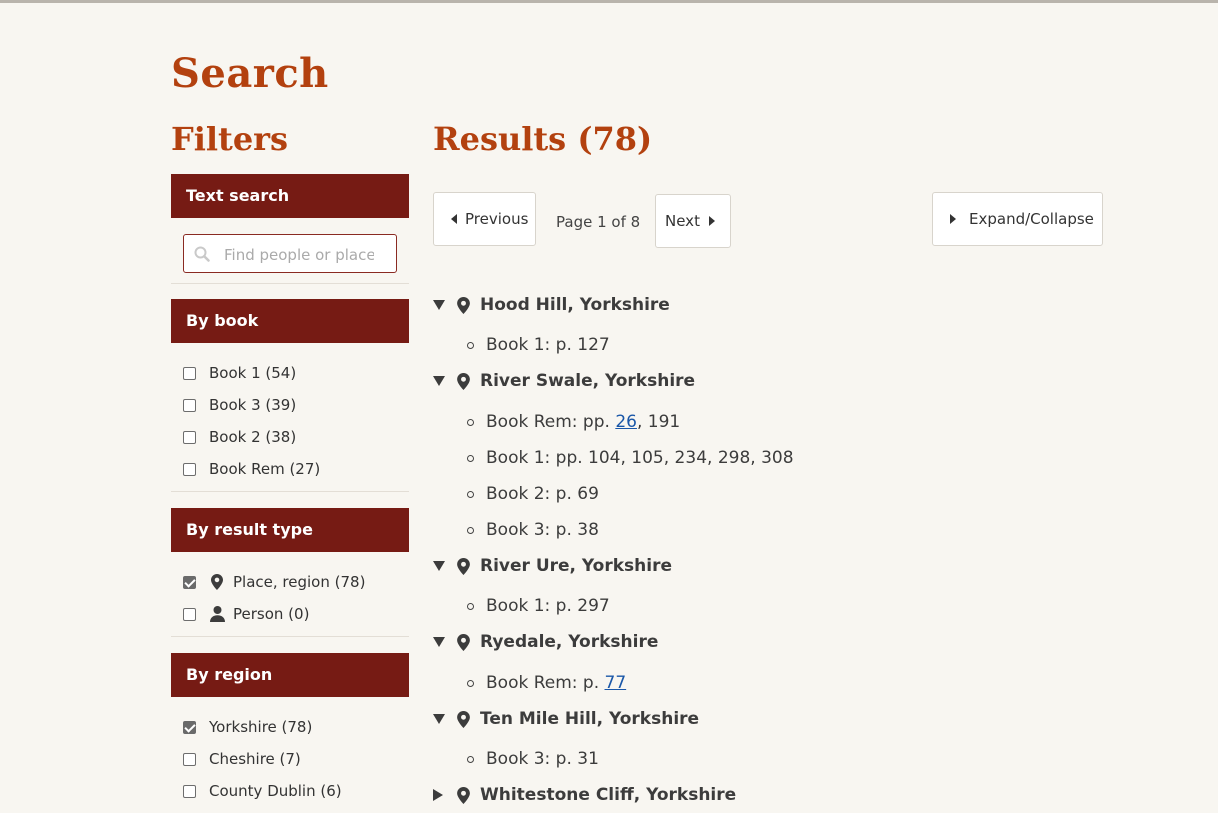 This screenshot has height=813, width=1218. I want to click on book-reference: Book 2: p. 69, so click(533, 494).